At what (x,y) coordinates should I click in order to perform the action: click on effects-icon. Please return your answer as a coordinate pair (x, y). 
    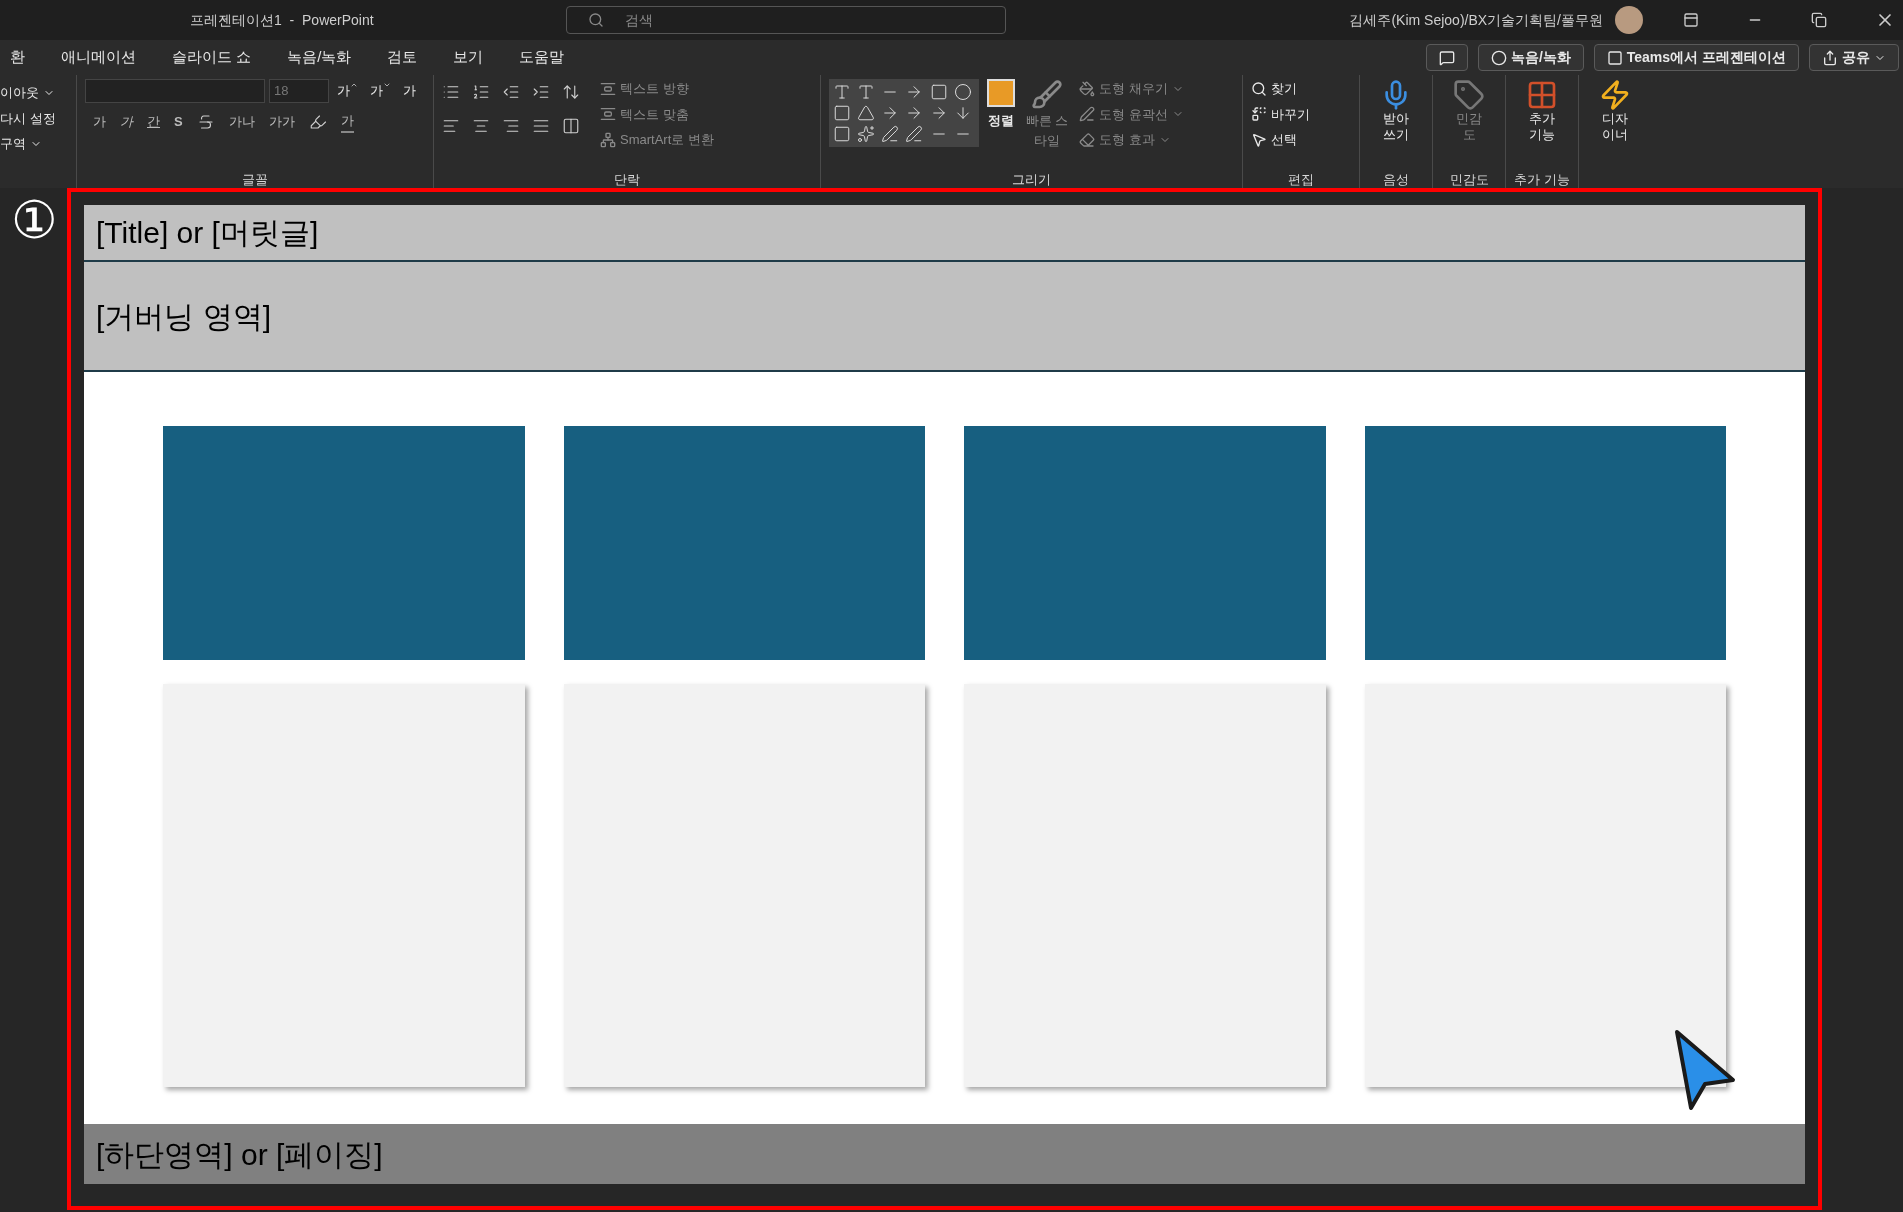
    Looking at the image, I should click on (1087, 139).